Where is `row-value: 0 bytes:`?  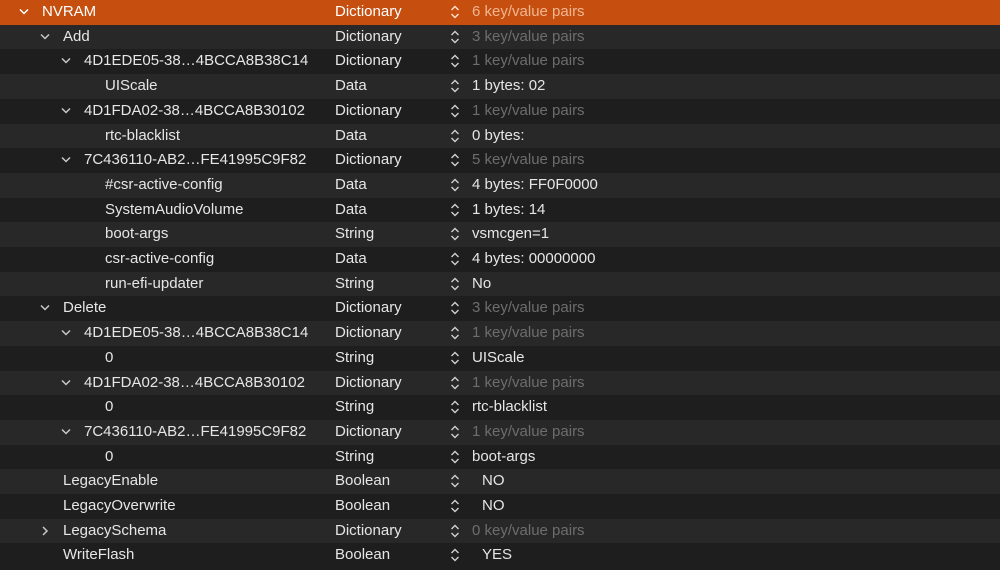 row-value: 0 bytes: is located at coordinates (498, 136).